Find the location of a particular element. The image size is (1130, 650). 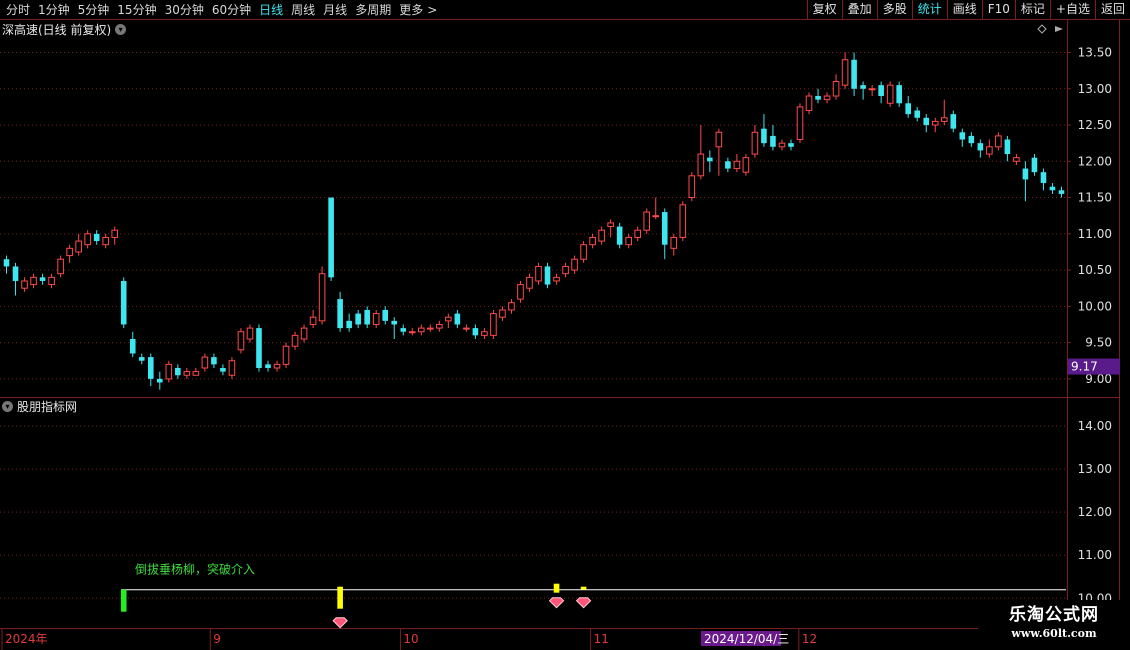

diamond-outline-icon is located at coordinates (1042, 29).